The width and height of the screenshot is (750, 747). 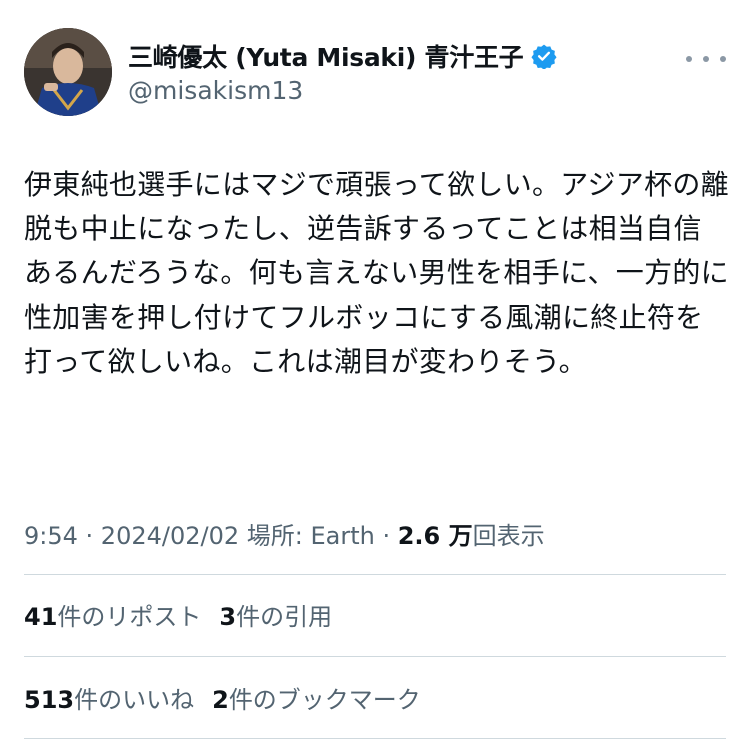 I want to click on tweet-meta: 9:54 · 2024/02/02 場所: Earth · 2.6 万回表示, so click(x=284, y=533).